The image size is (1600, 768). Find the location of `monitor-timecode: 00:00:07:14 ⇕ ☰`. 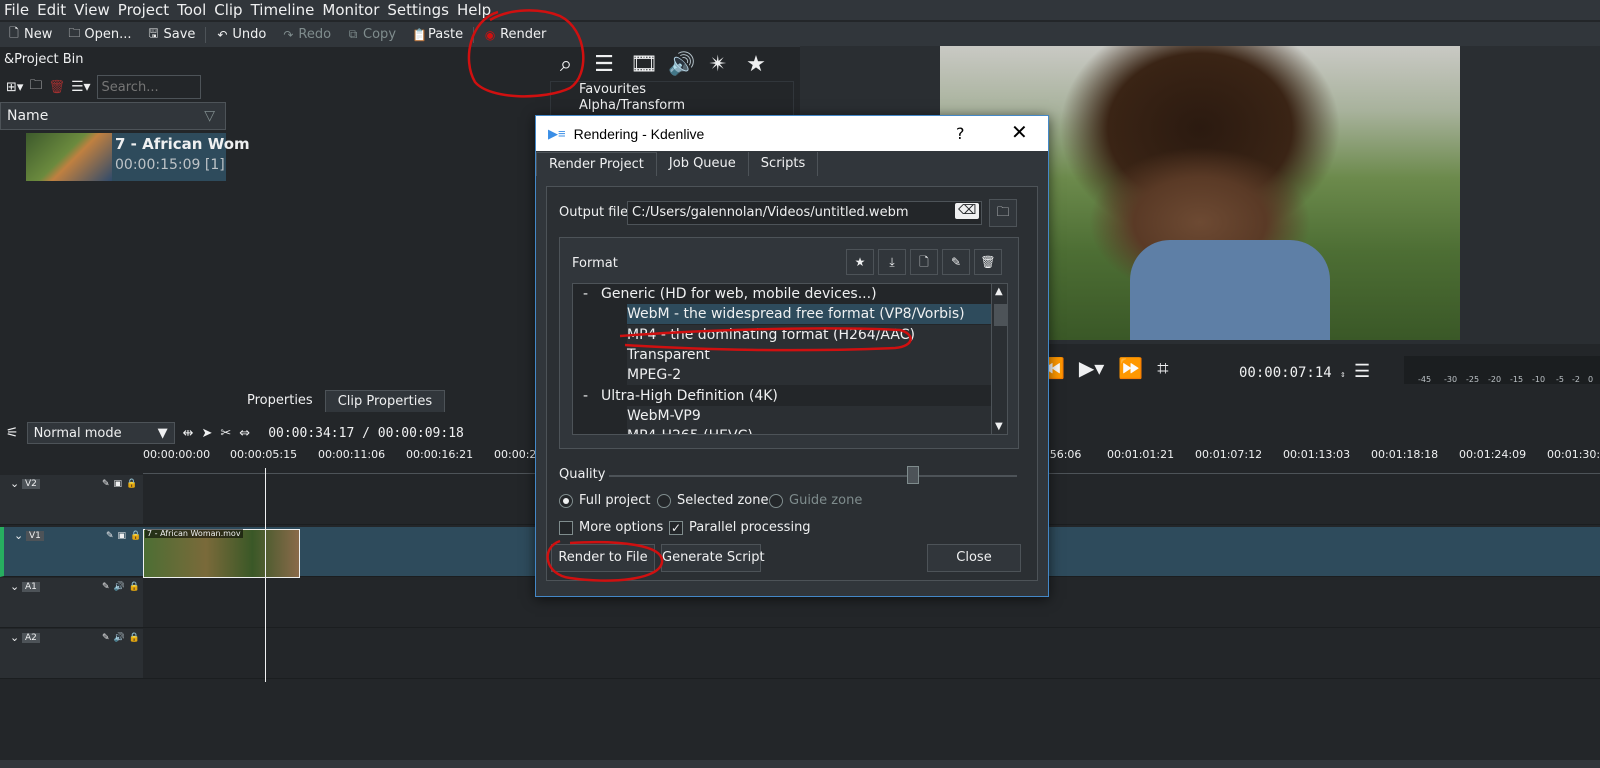

monitor-timecode: 00:00:07:14 ⇕ ☰ is located at coordinates (1304, 371).